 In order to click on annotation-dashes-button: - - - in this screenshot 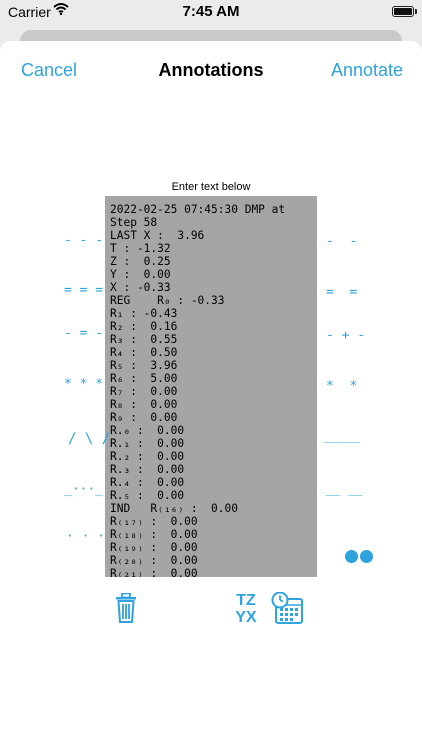, I will do `click(83, 241)`.